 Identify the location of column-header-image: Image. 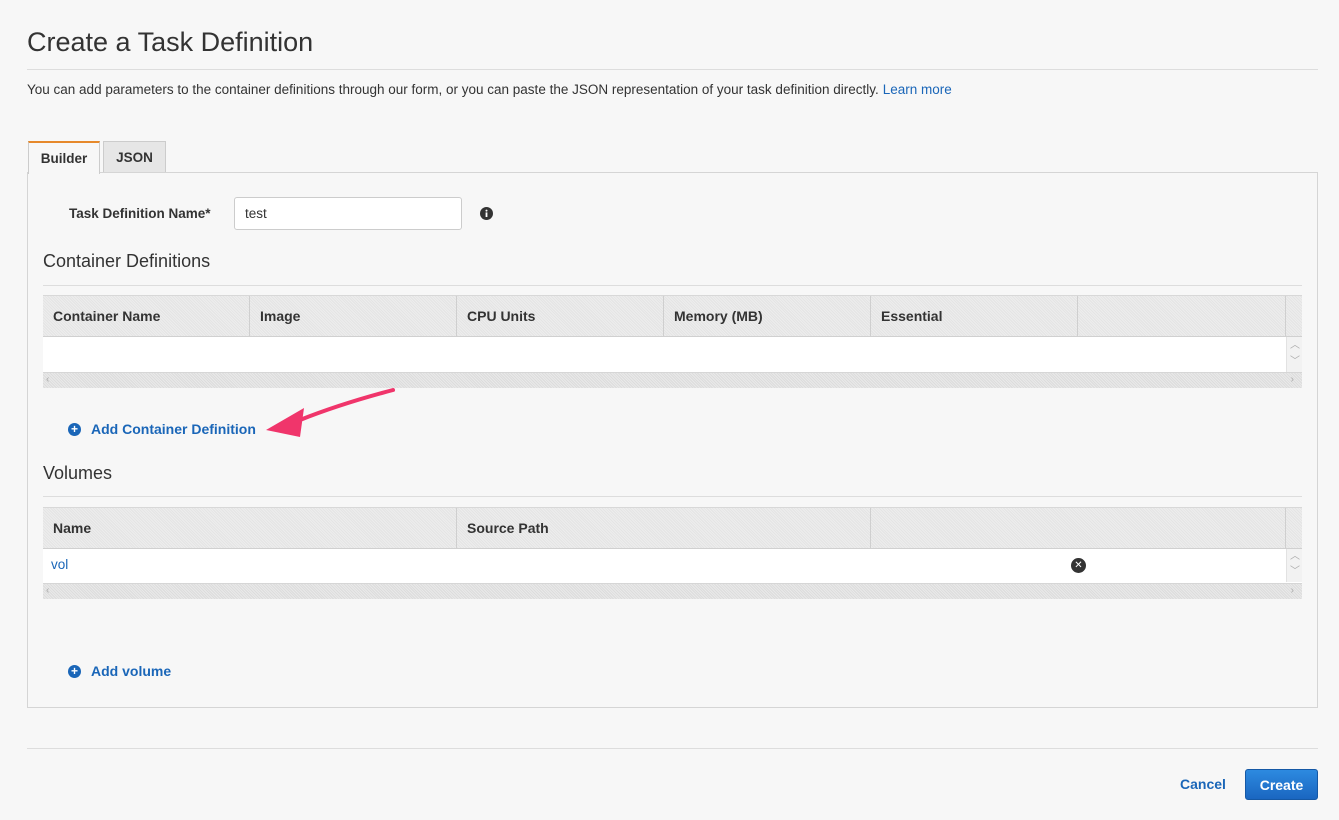
(353, 316).